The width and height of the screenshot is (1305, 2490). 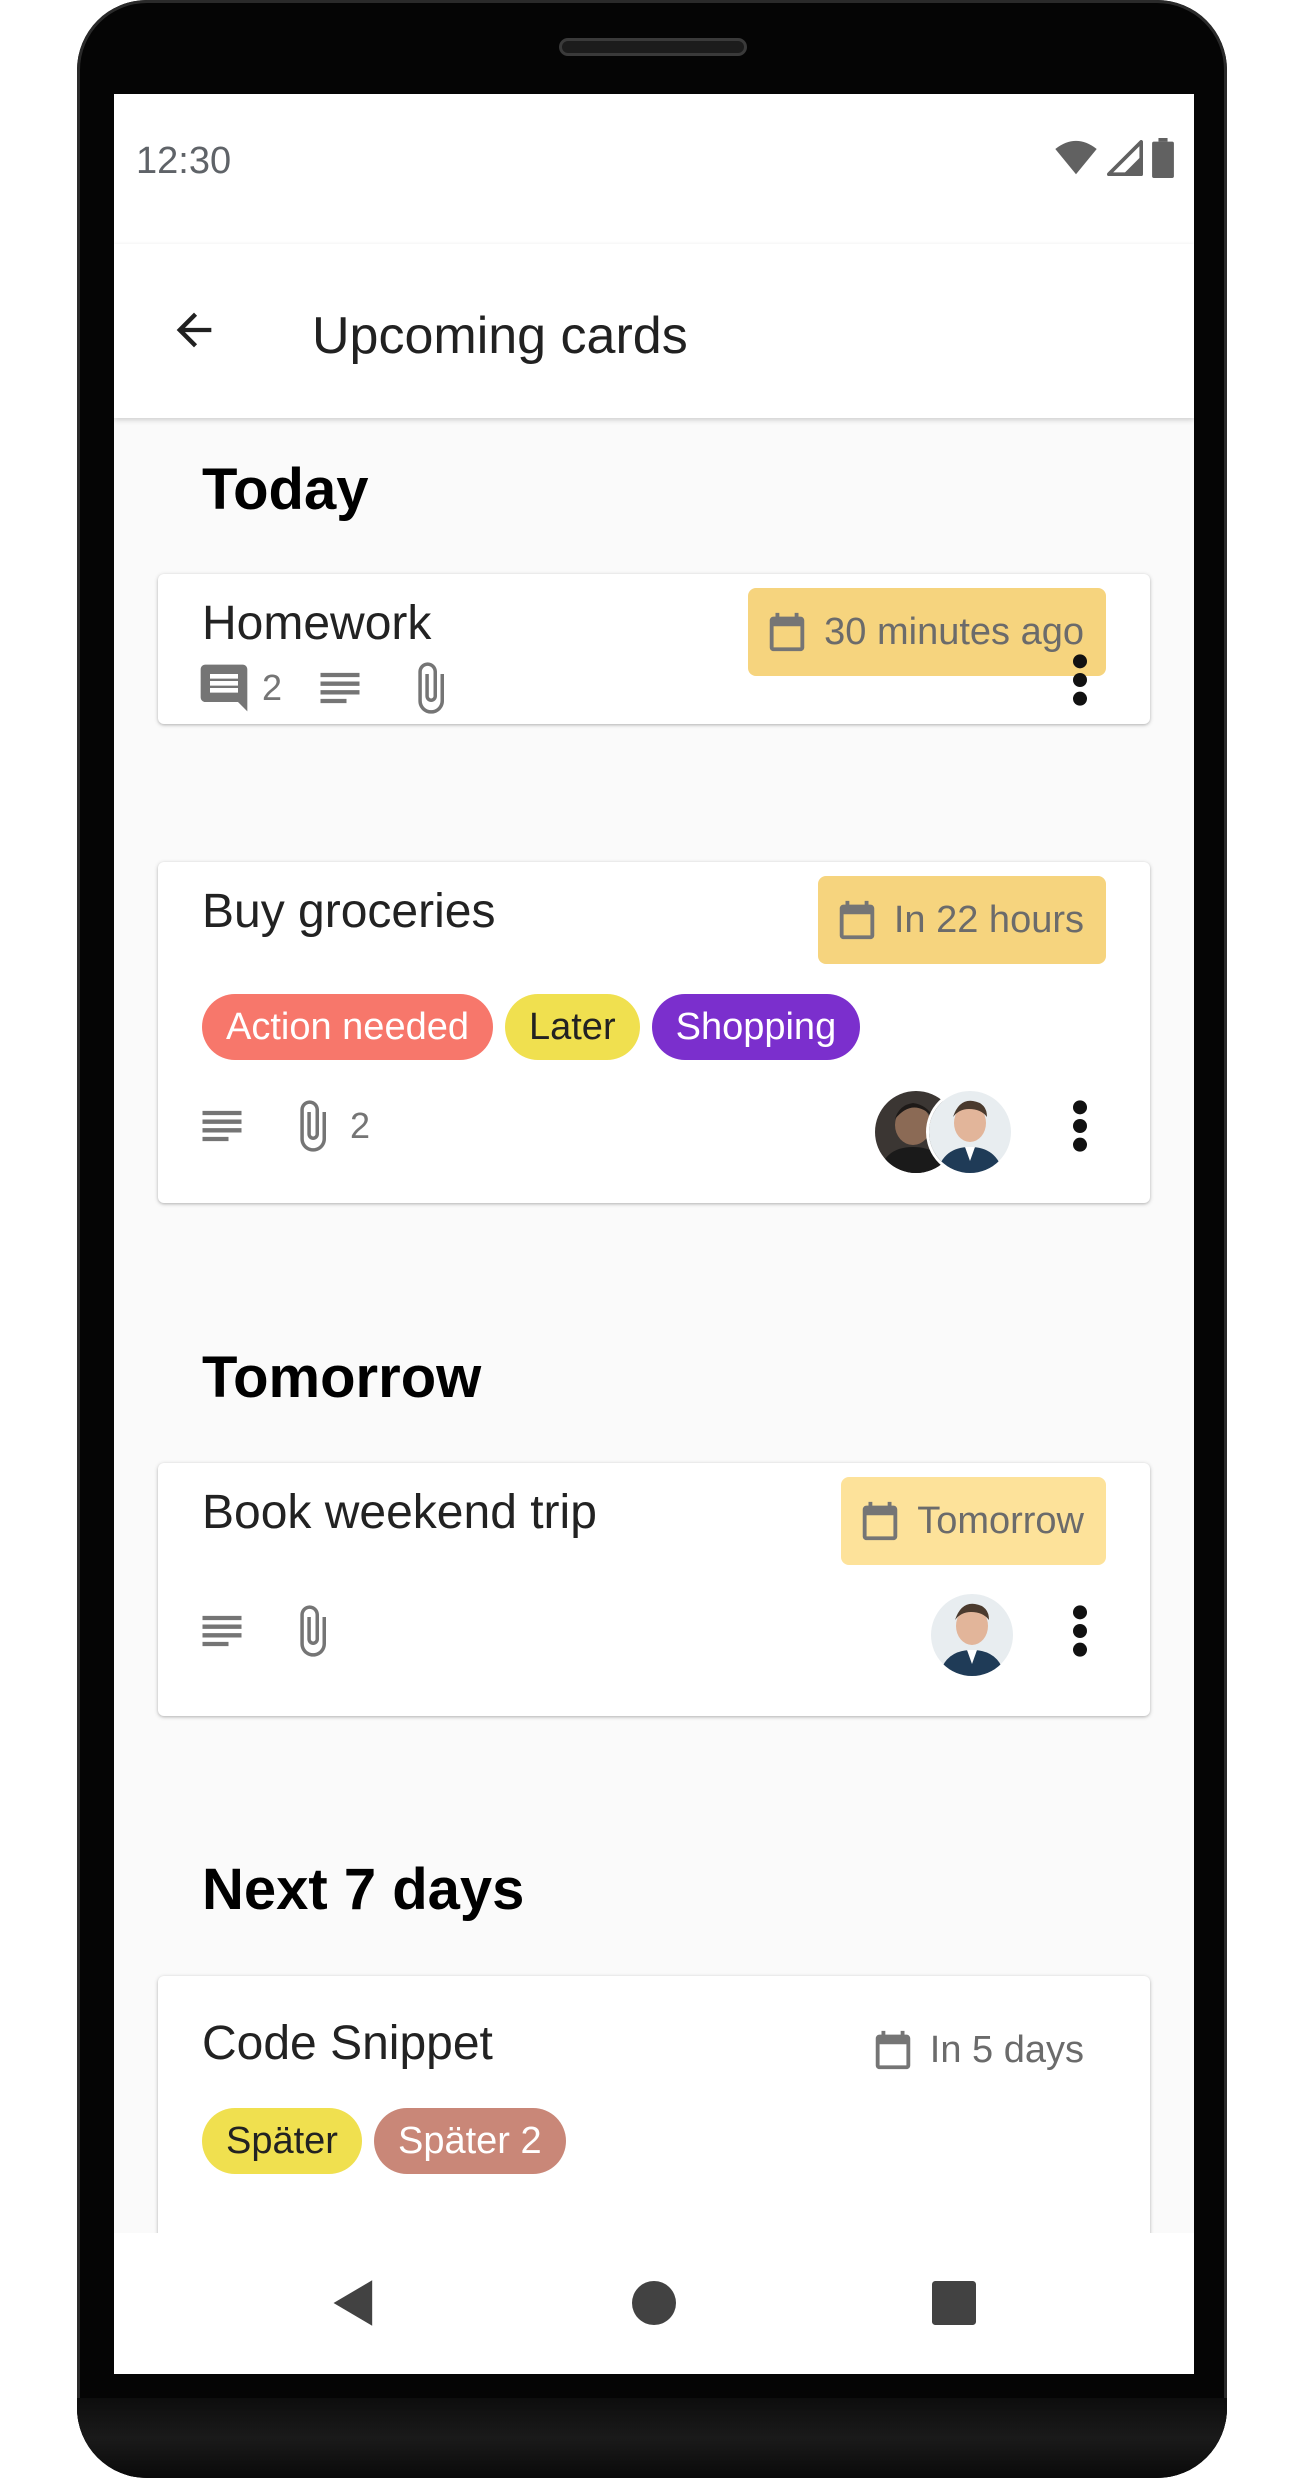 What do you see at coordinates (653, 47) in the screenshot?
I see `phone-speaker` at bounding box center [653, 47].